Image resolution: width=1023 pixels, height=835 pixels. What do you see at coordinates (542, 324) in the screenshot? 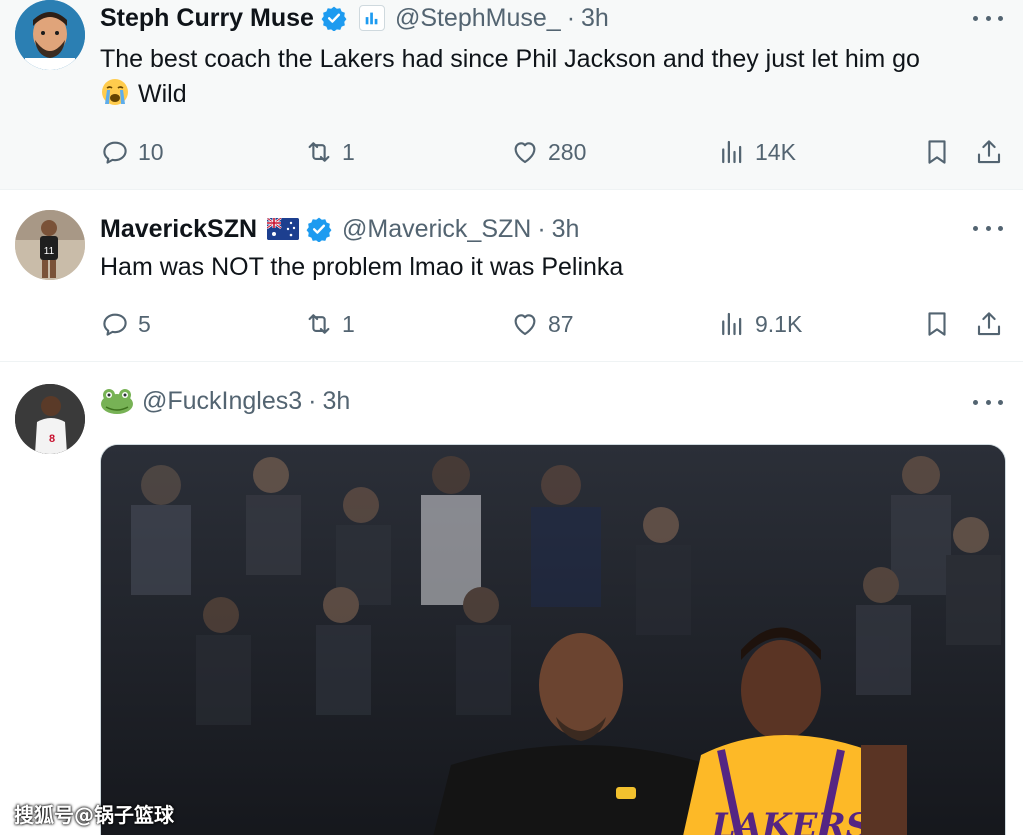
I see `like-button: 87` at bounding box center [542, 324].